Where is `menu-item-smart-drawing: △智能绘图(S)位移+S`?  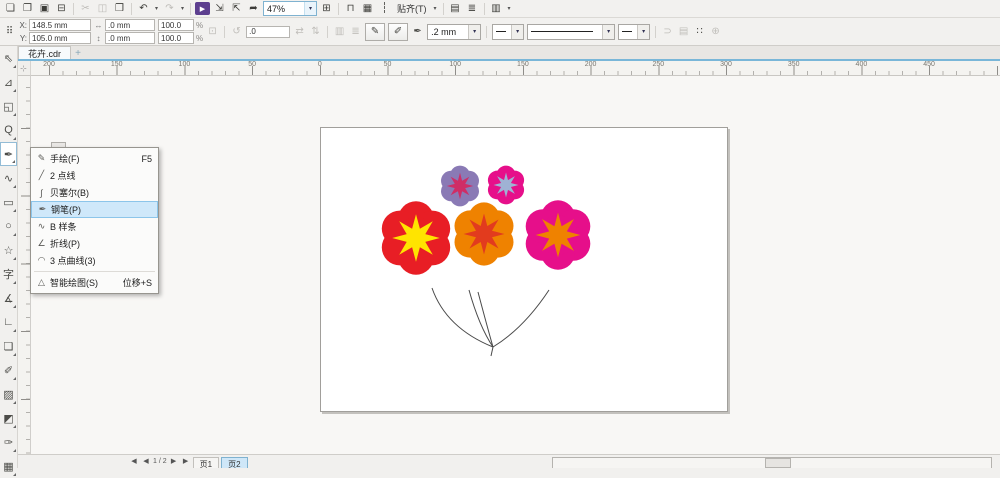 menu-item-smart-drawing: △智能绘图(S)位移+S is located at coordinates (94, 282).